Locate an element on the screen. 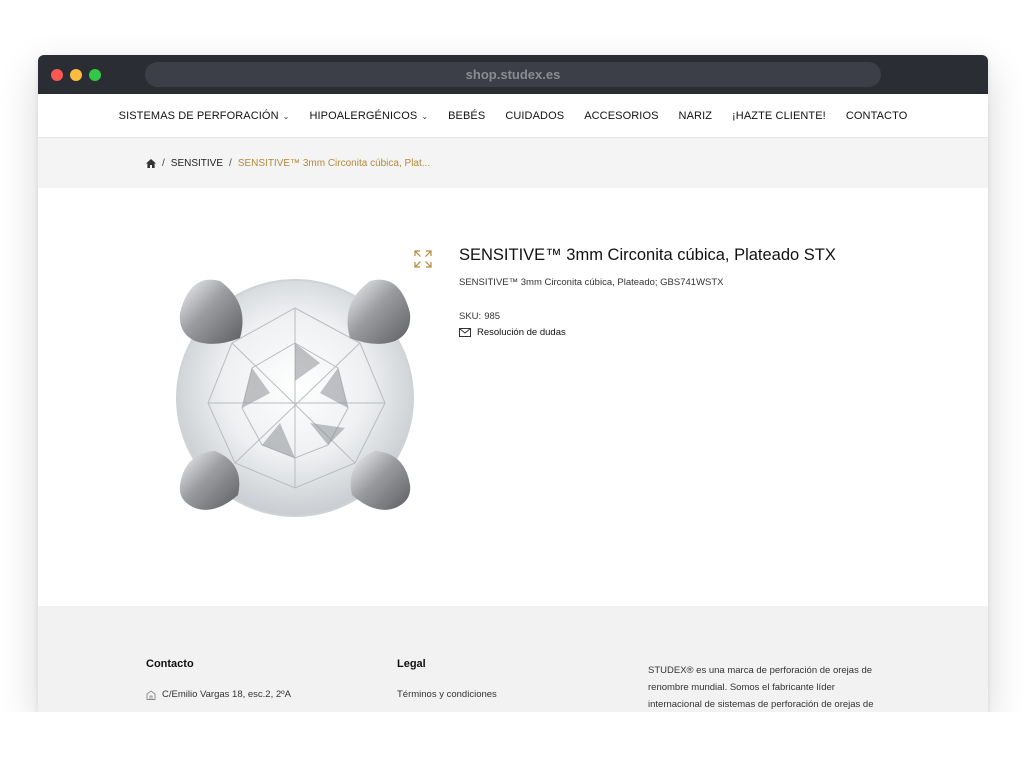 The width and height of the screenshot is (1024, 768). nav-item-0: SISTEMAS DE PERFORACIÓN ⌄ is located at coordinates (204, 116).